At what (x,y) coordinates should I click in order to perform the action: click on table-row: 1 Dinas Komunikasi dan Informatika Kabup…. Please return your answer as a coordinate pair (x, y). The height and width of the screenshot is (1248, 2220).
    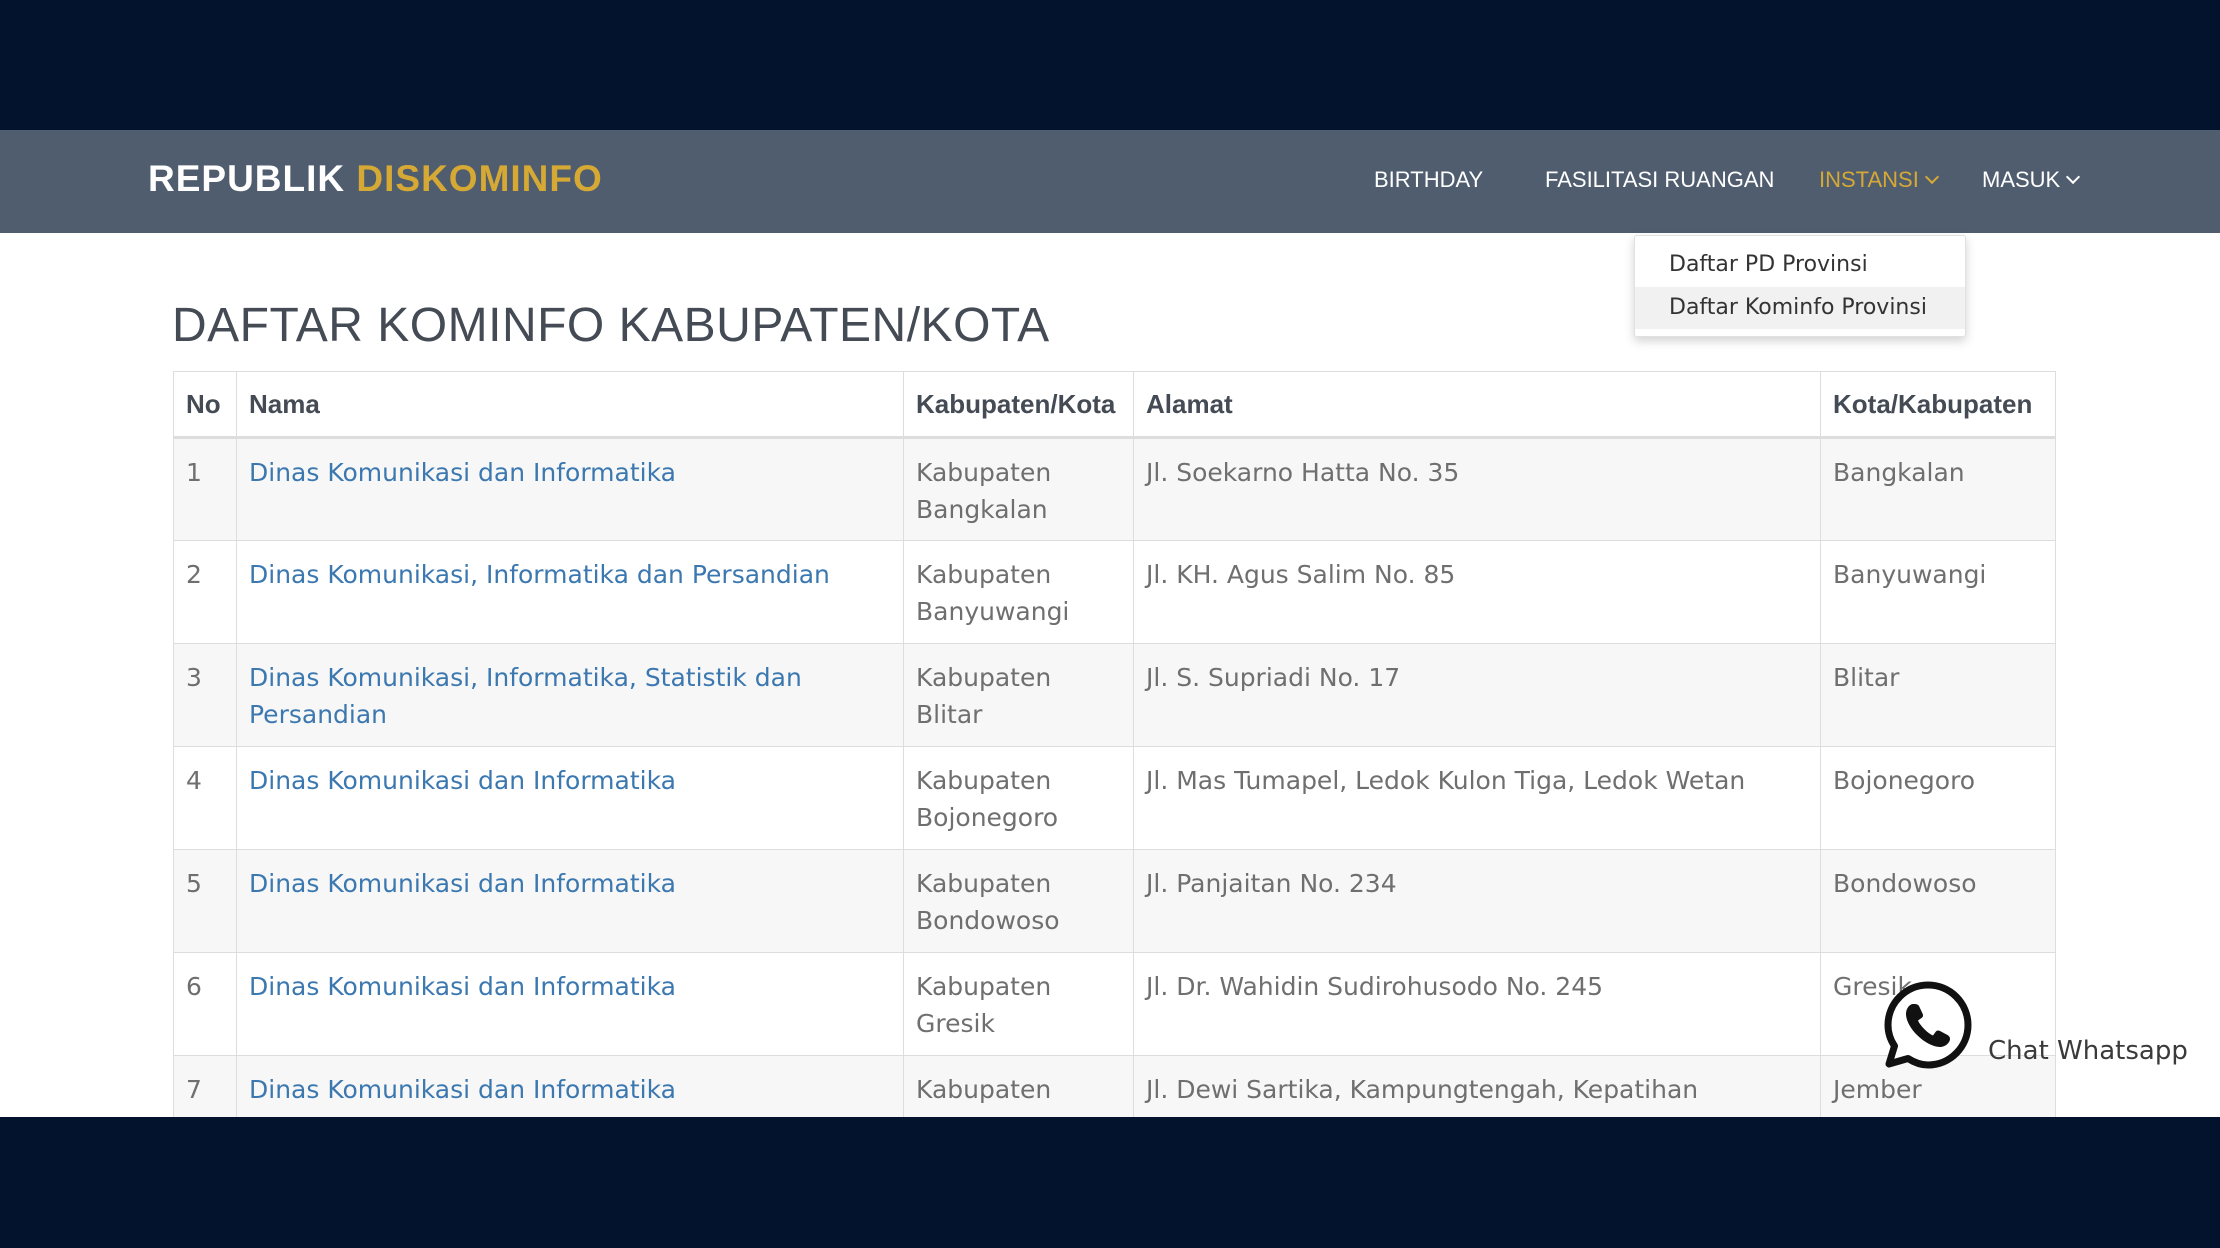
    Looking at the image, I should click on (1114, 489).